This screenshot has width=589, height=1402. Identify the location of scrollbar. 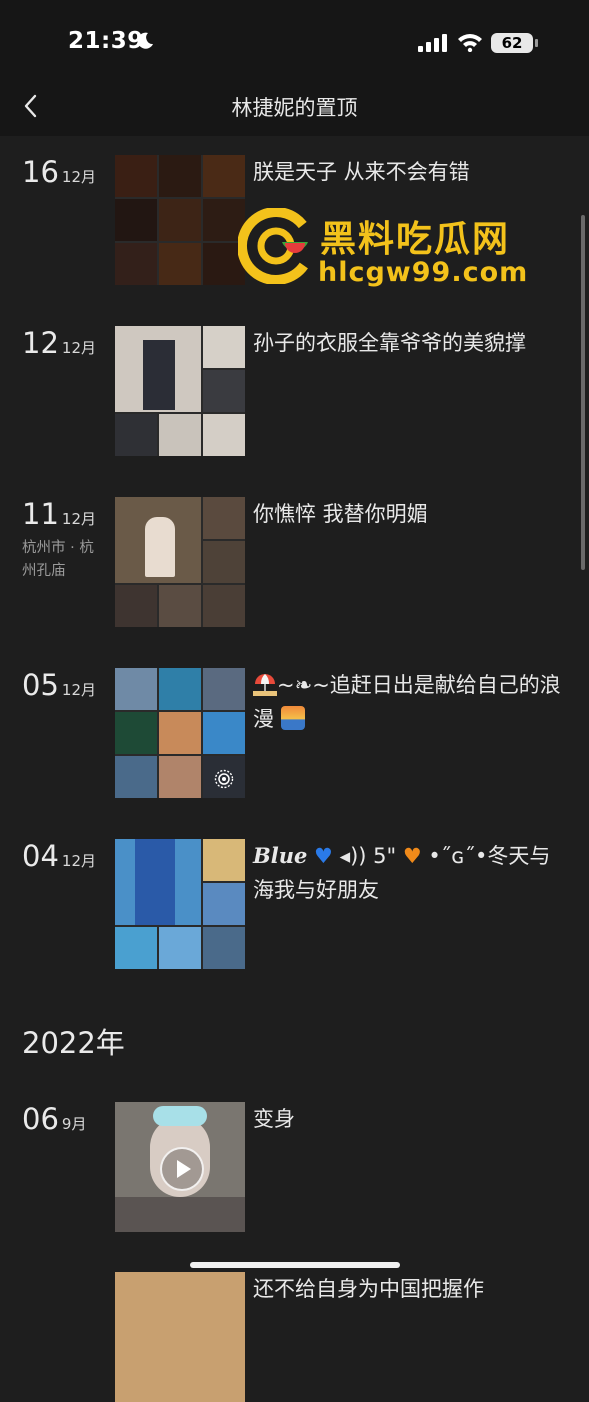
(583, 392).